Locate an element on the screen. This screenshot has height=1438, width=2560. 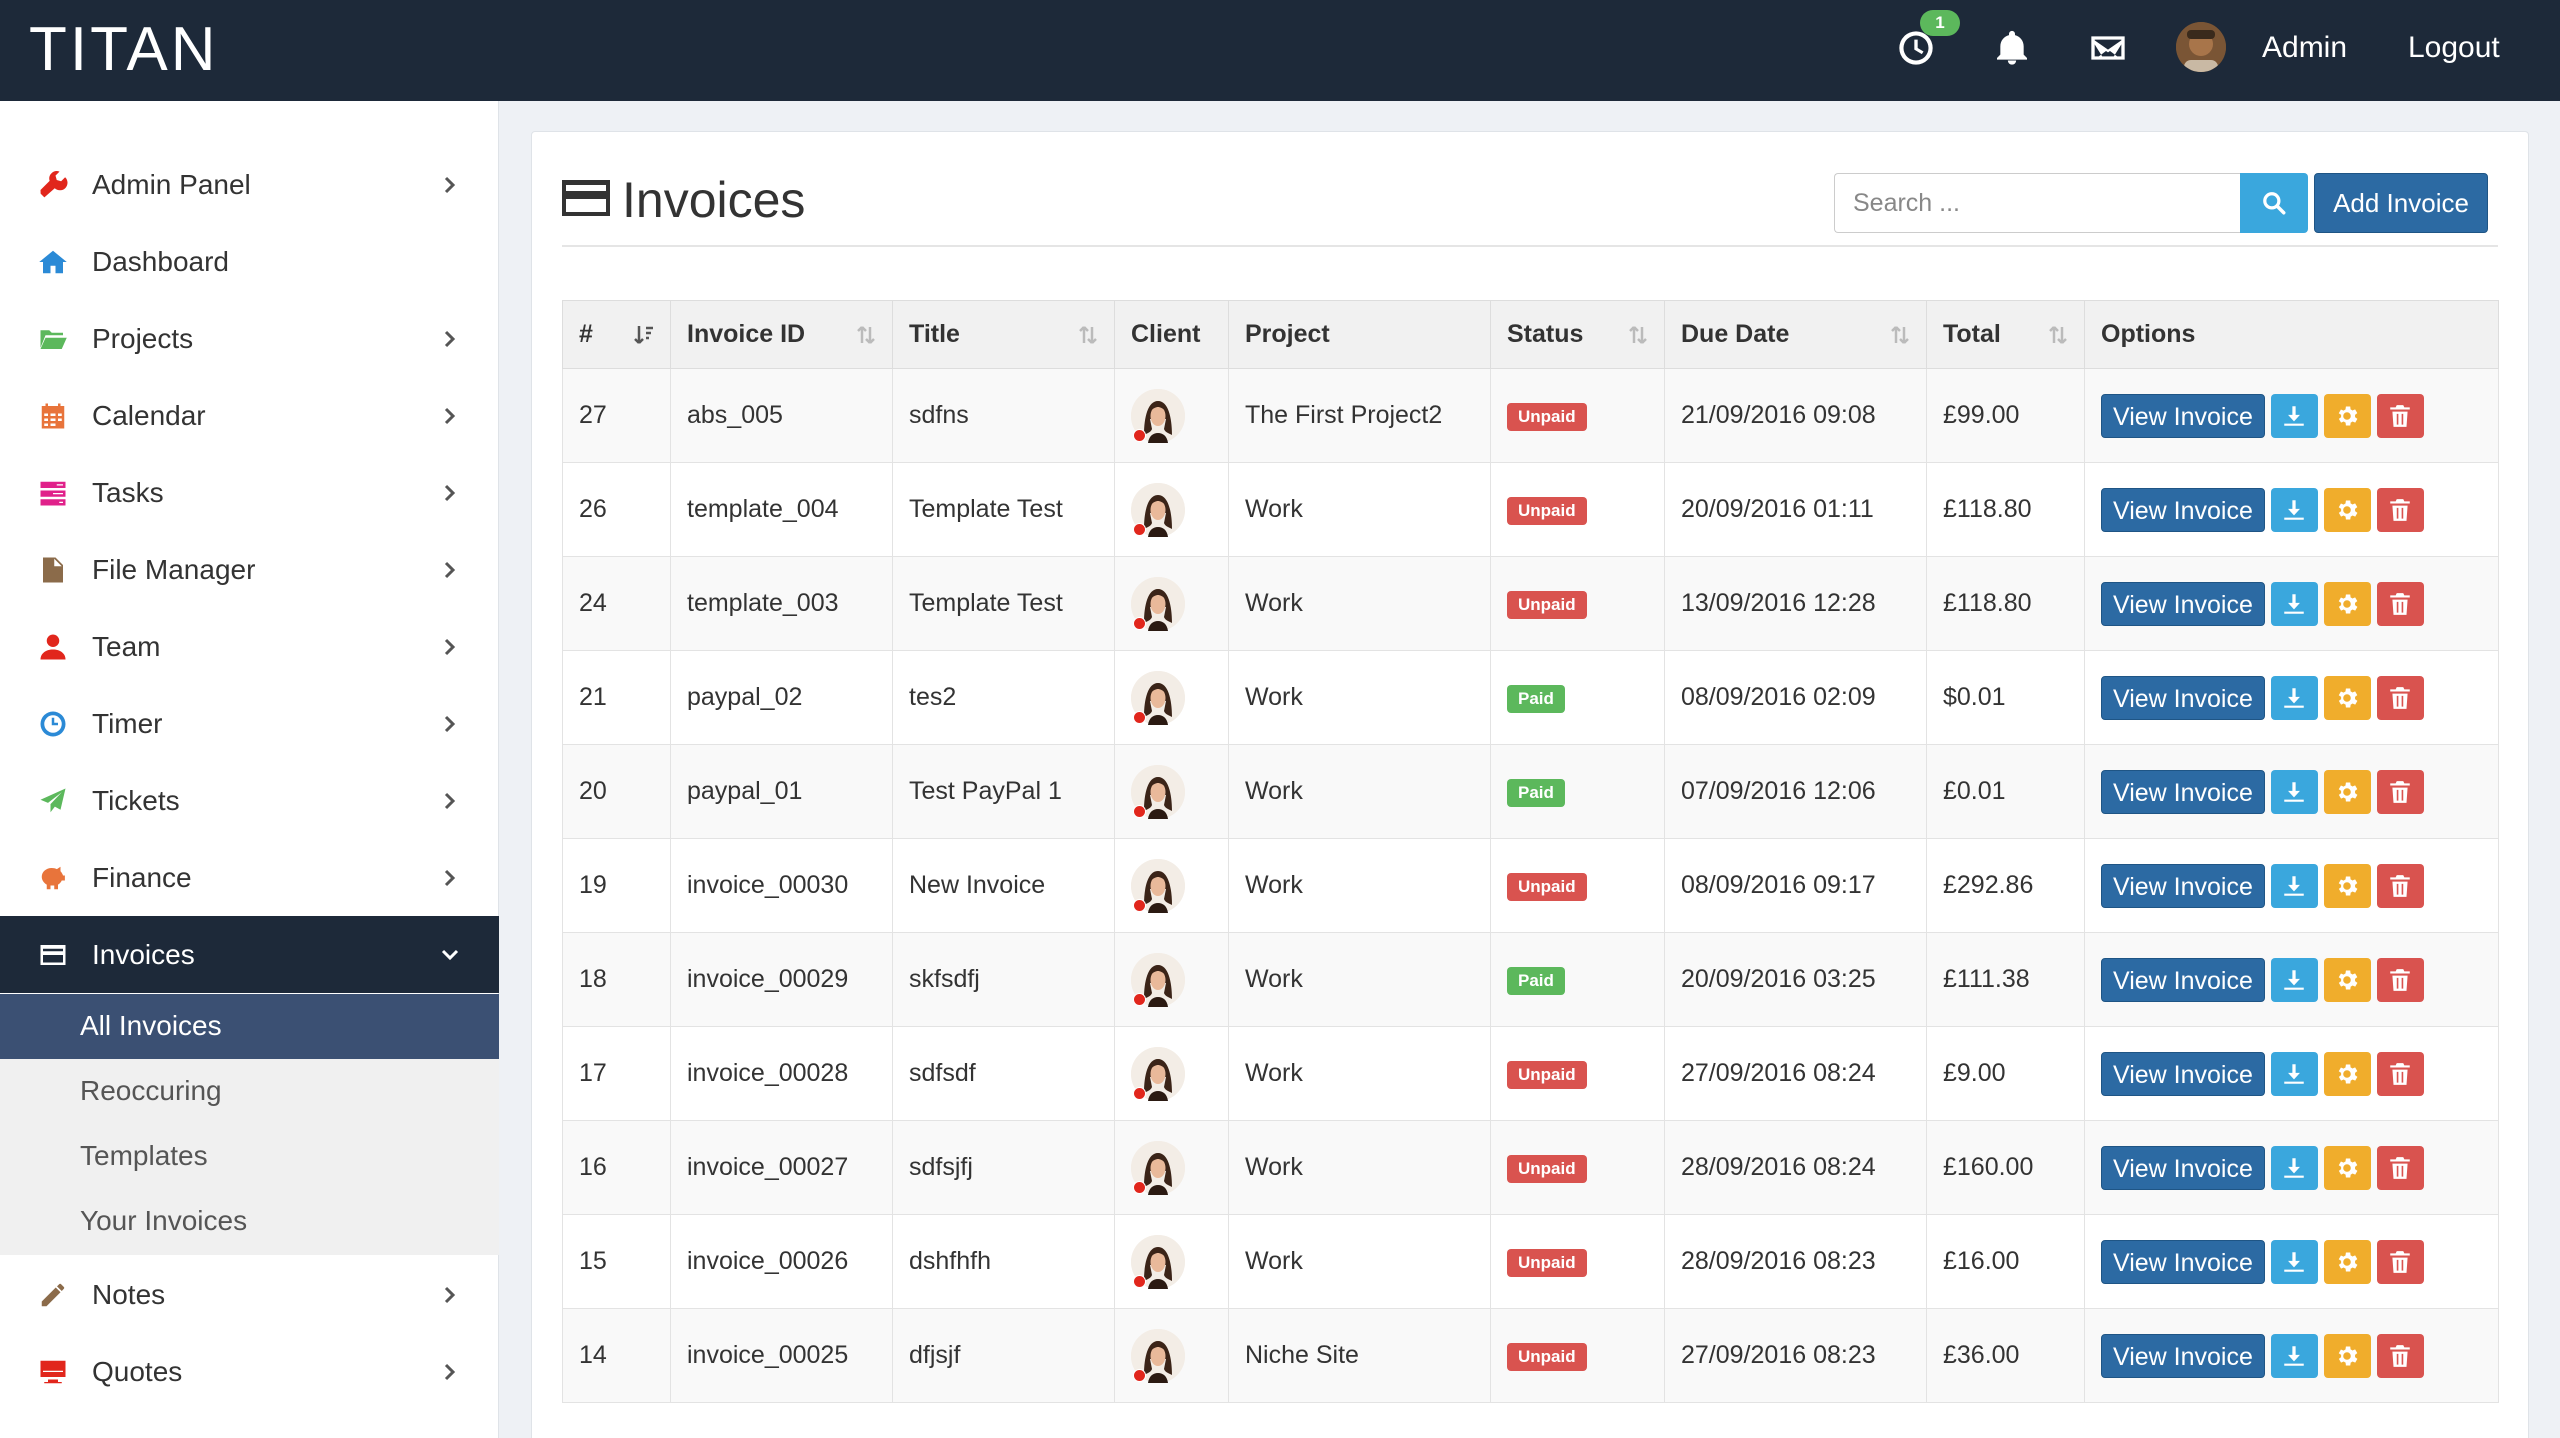
col-header-total: Total is located at coordinates (2005, 334).